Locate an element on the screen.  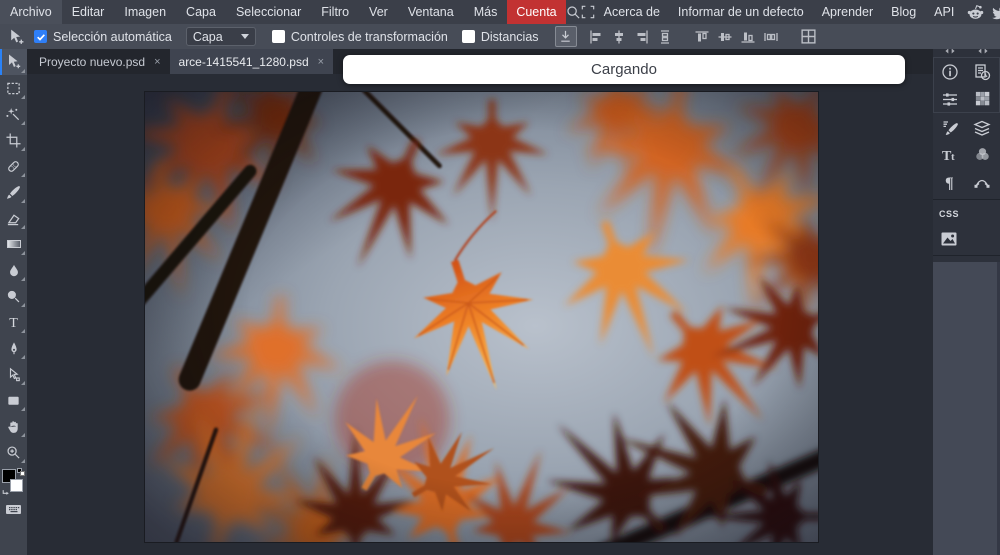
color-swatches is located at coordinates (13, 483).